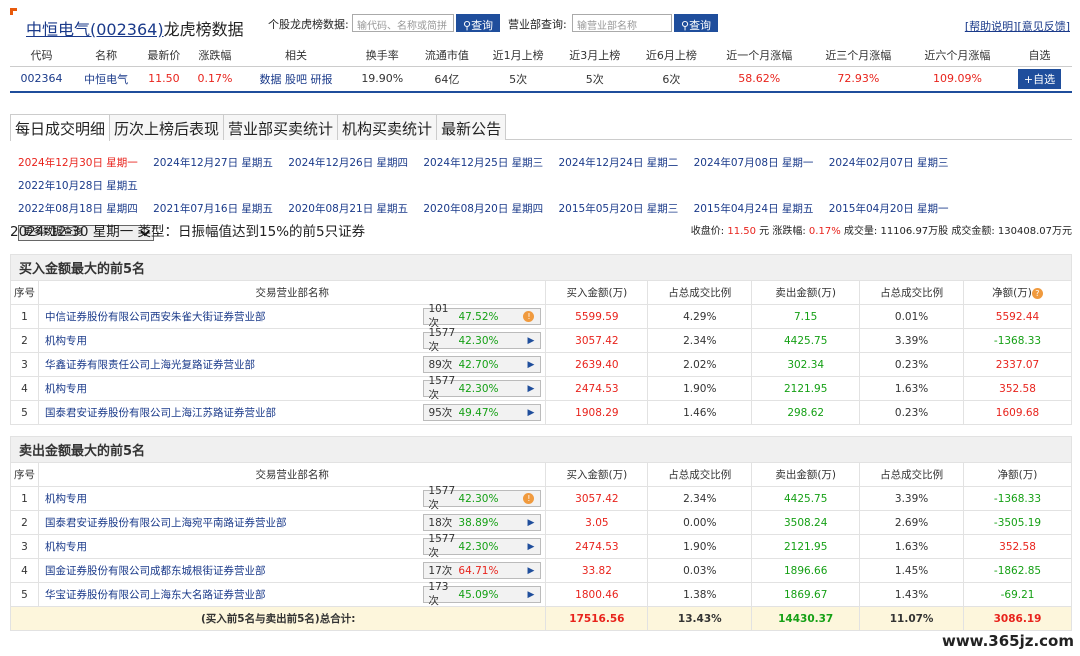 The height and width of the screenshot is (656, 1080). I want to click on tab-dept-stats: 营业部买卖统计, so click(281, 127).